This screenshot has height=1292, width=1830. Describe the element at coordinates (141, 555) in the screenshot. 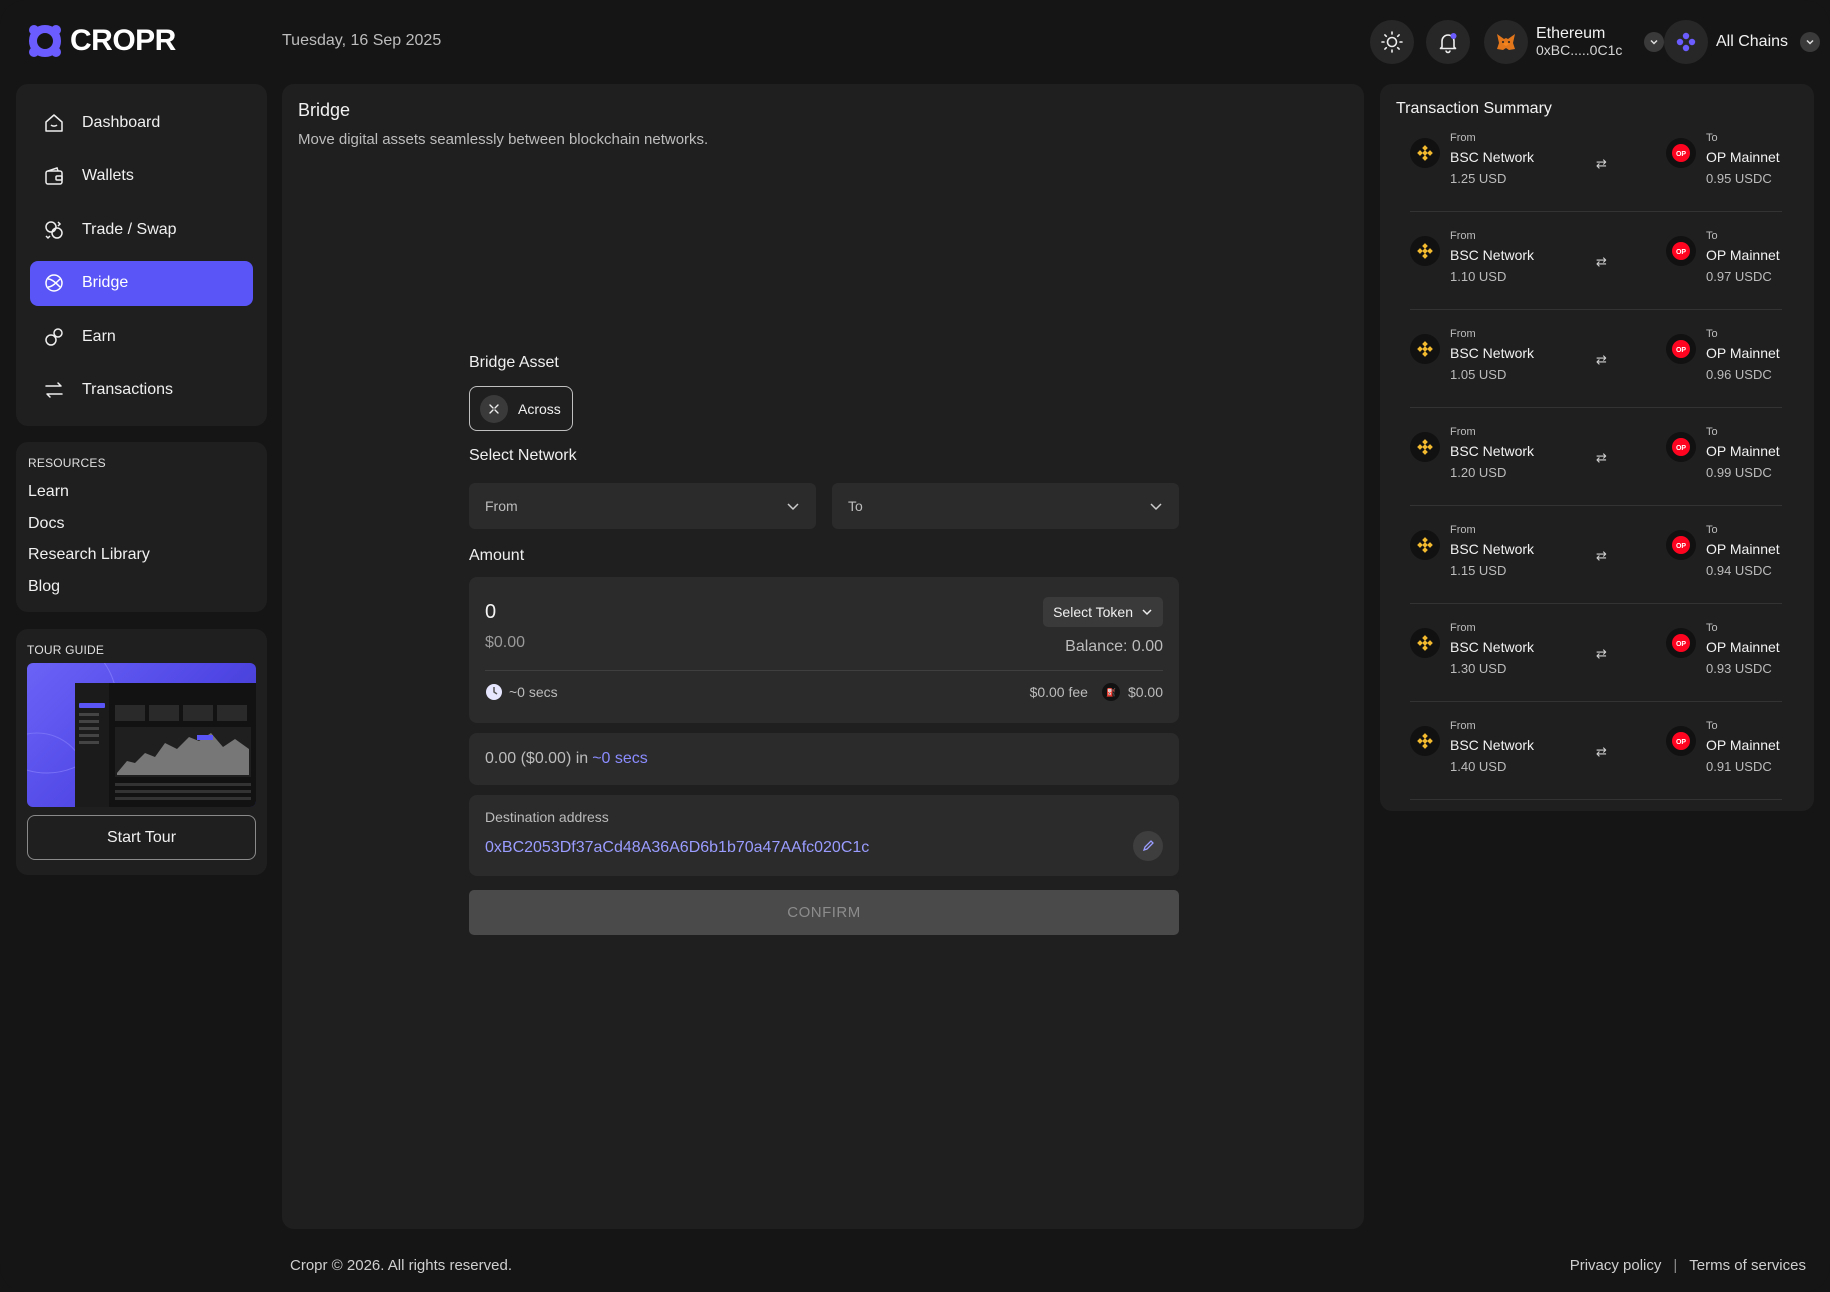

I see `resource-link-research-library: Research Library` at that location.